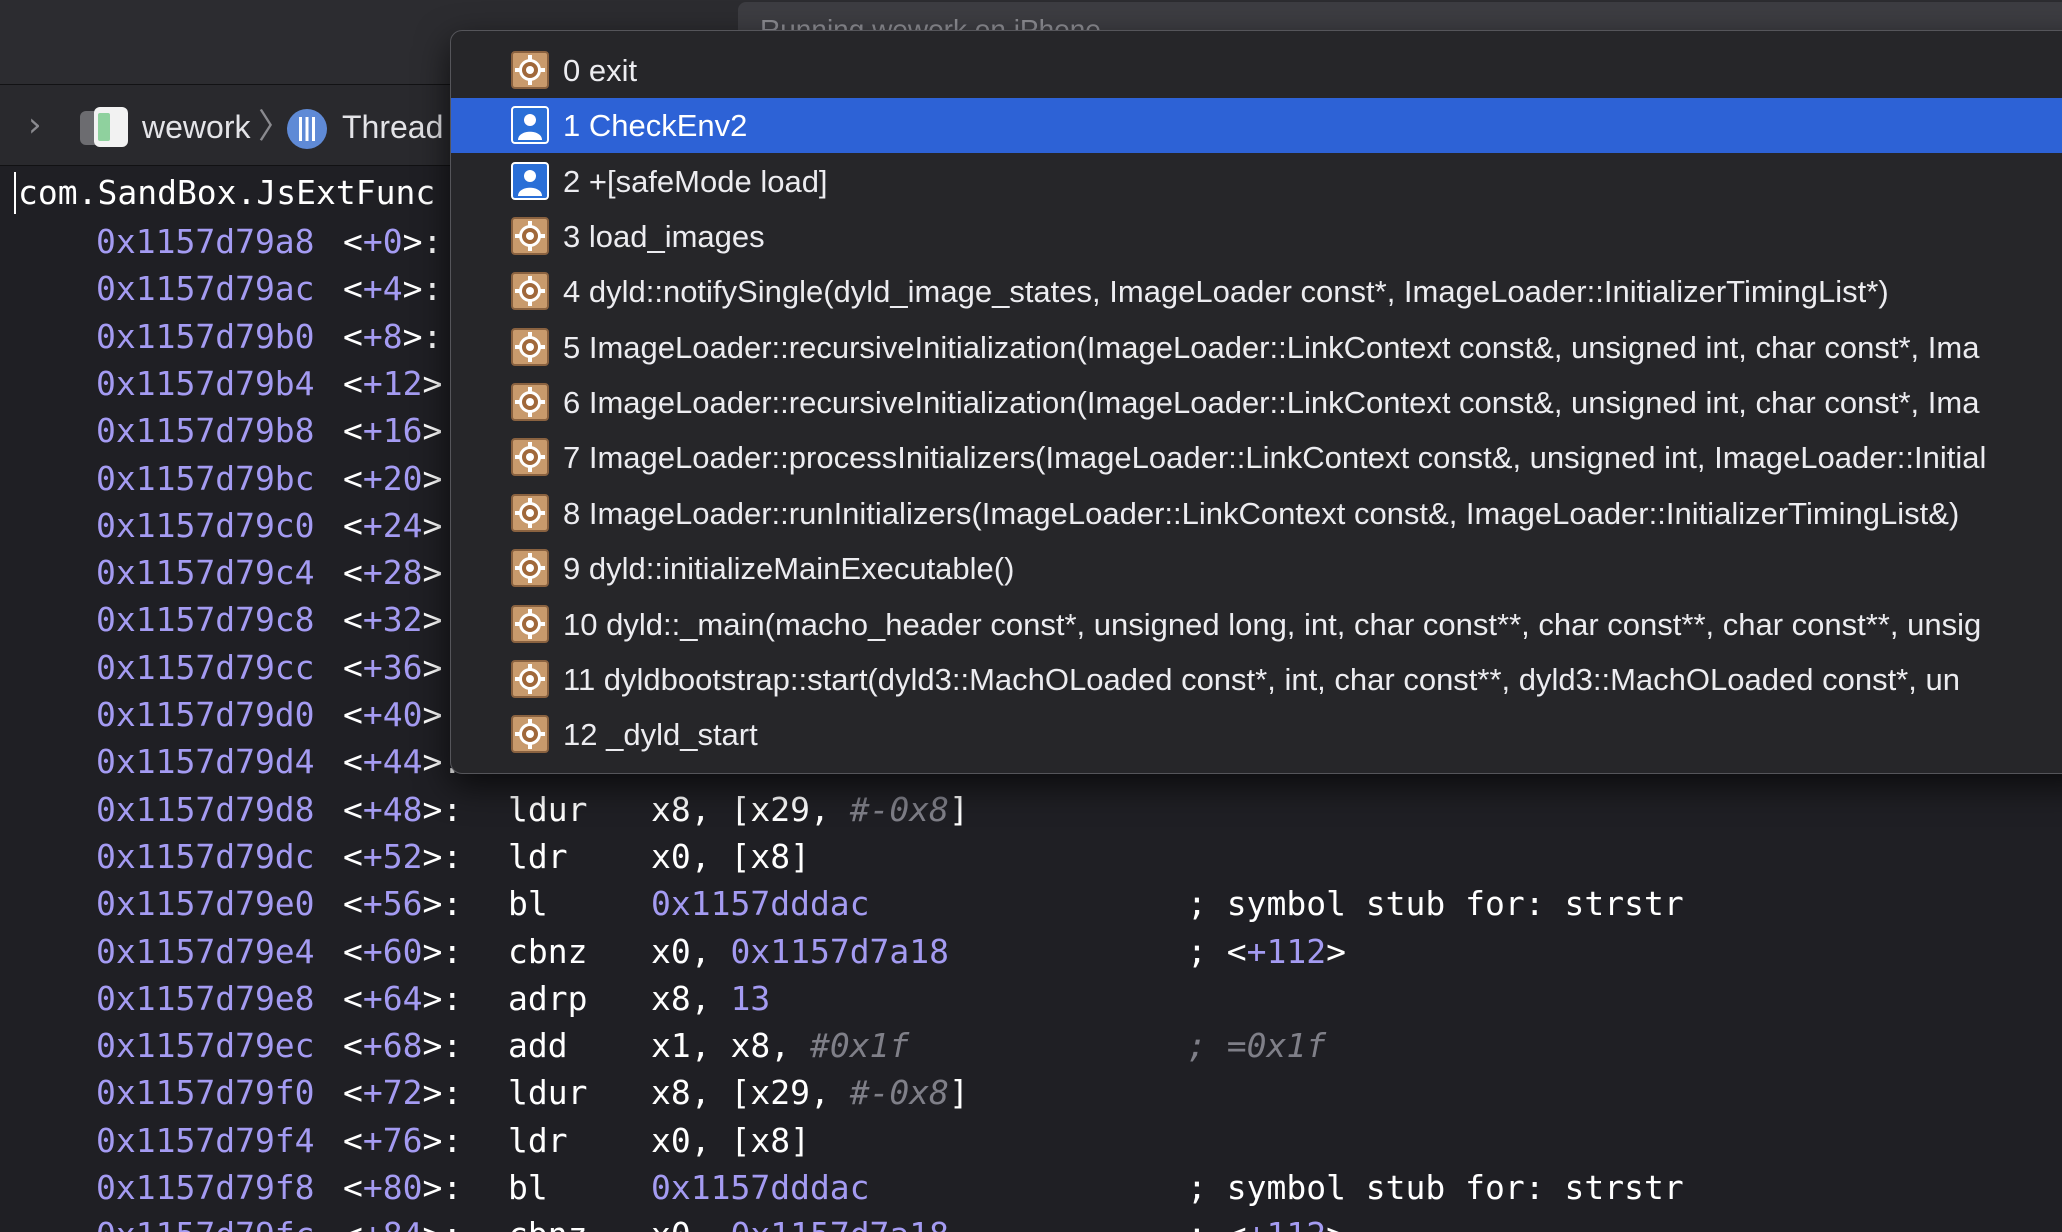  Describe the element at coordinates (382, 289) in the screenshot. I see `offset-value: +4` at that location.